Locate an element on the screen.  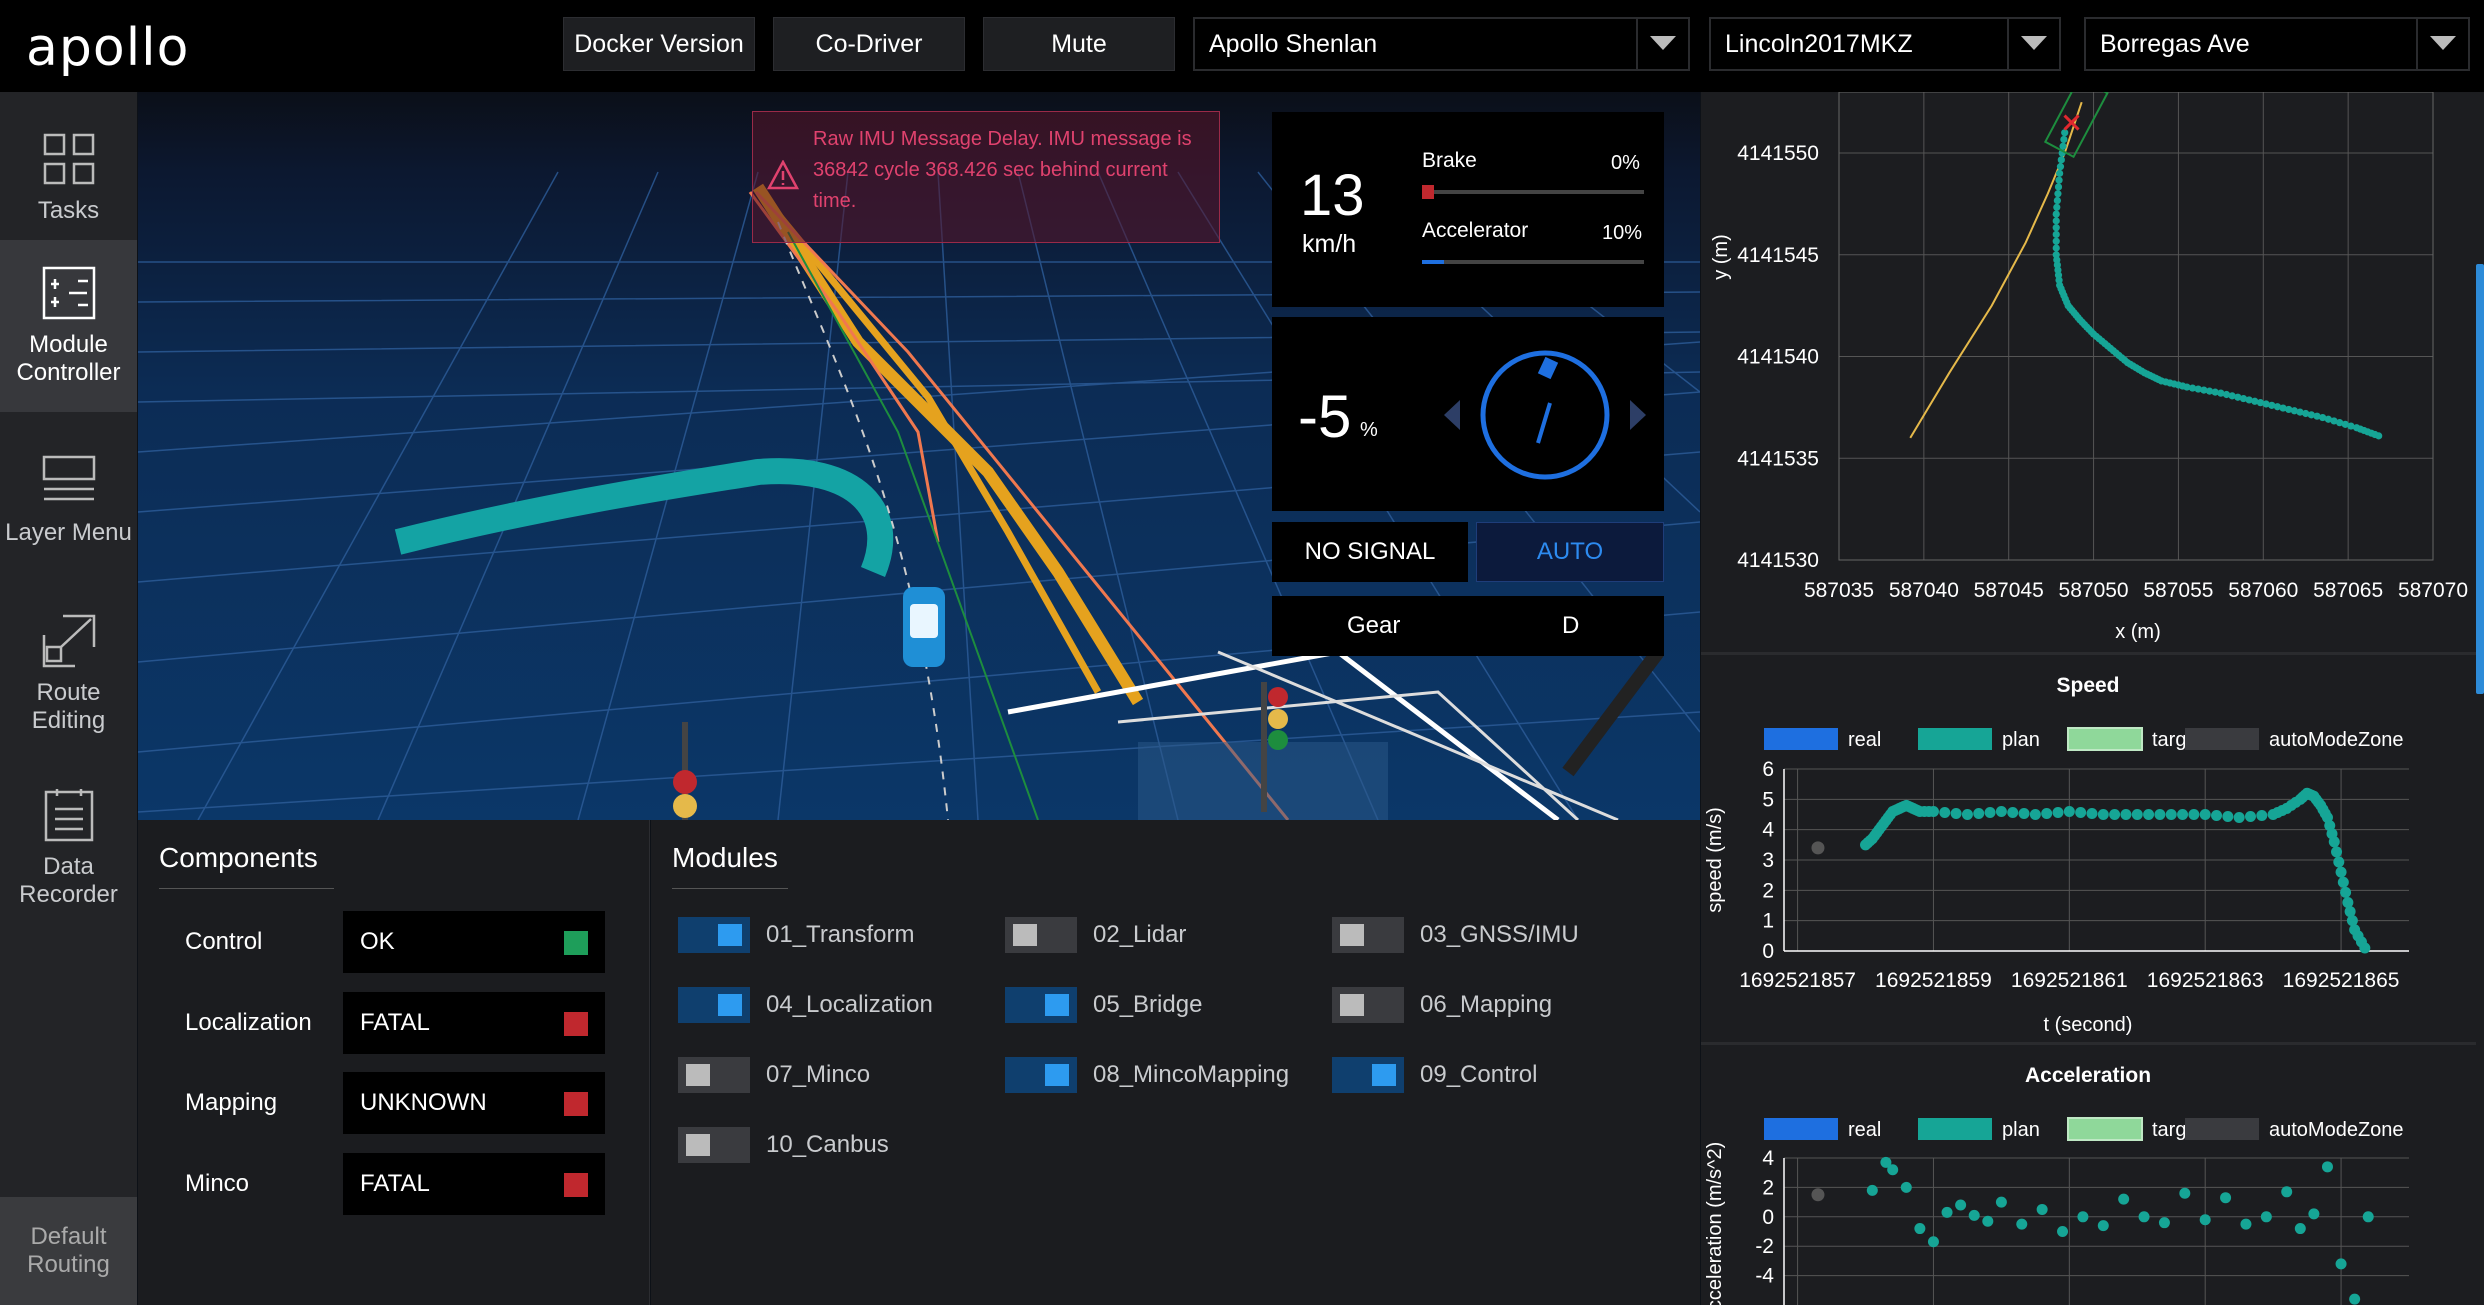
y-tick-label: 4 is located at coordinates (1768, 830).